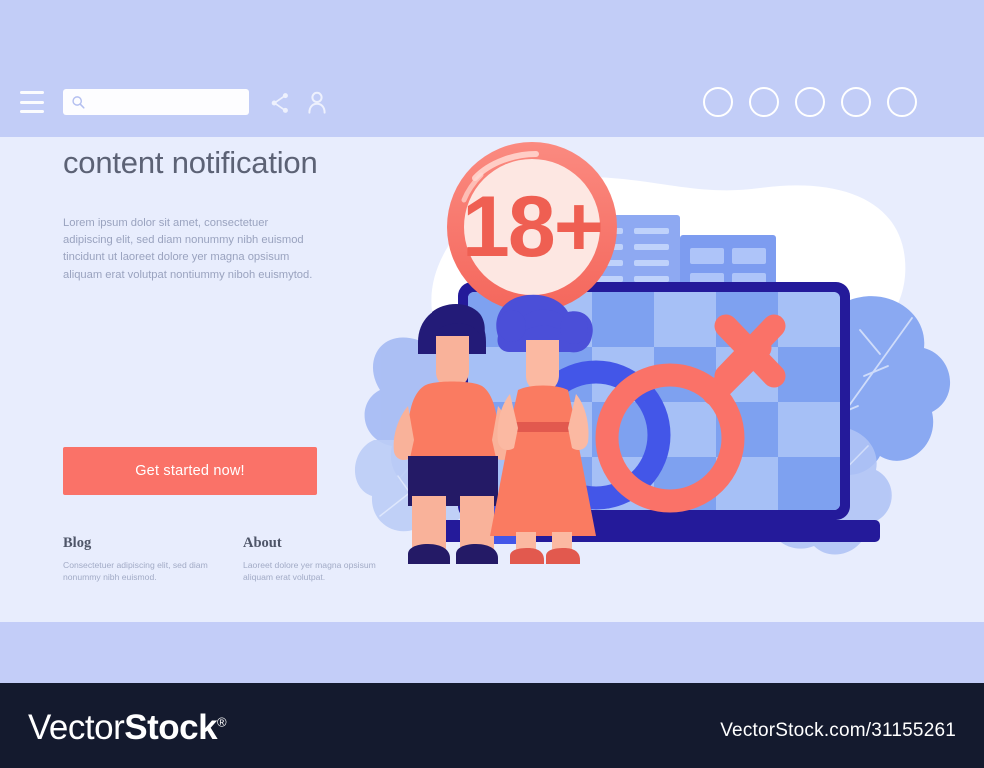 The image size is (984, 768). I want to click on bottom-color-band, so click(492, 652).